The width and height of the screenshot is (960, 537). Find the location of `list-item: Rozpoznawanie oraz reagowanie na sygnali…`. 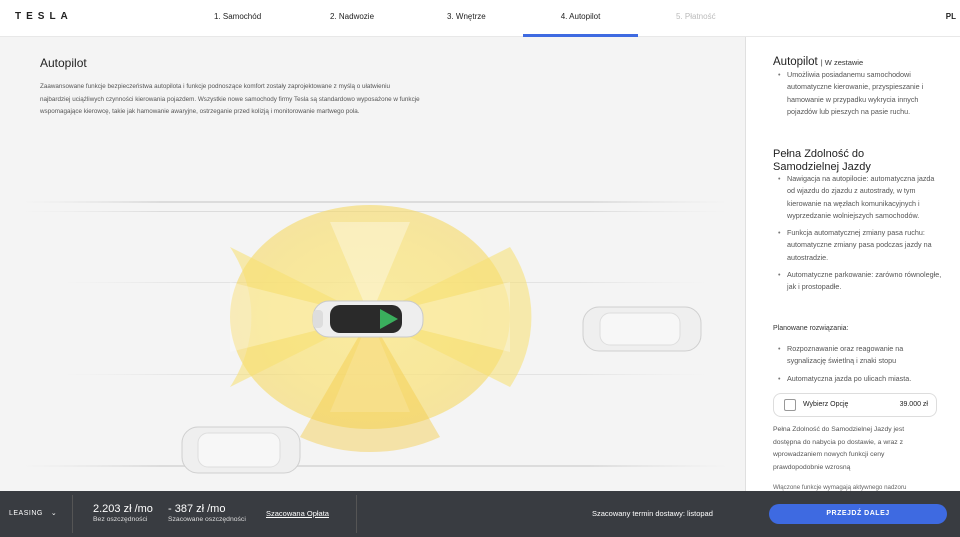

list-item: Rozpoznawanie oraz reagowanie na sygnali… is located at coordinates (858, 355).